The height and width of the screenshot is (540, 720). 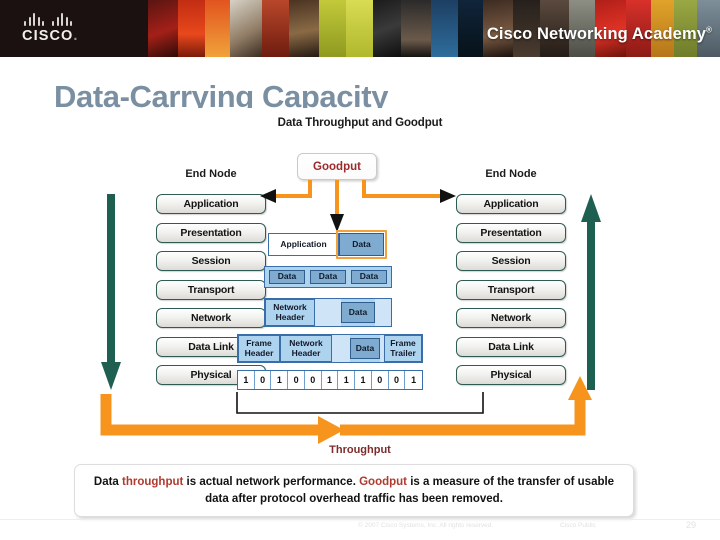 I want to click on registered-mark: ®, so click(x=709, y=30).